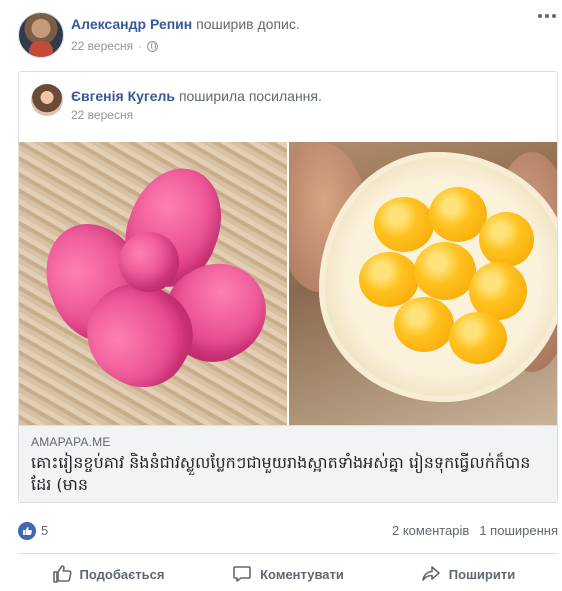 The width and height of the screenshot is (562, 591). What do you see at coordinates (123, 96) in the screenshot?
I see `shared-author-name-link: Євгенія Кугель` at bounding box center [123, 96].